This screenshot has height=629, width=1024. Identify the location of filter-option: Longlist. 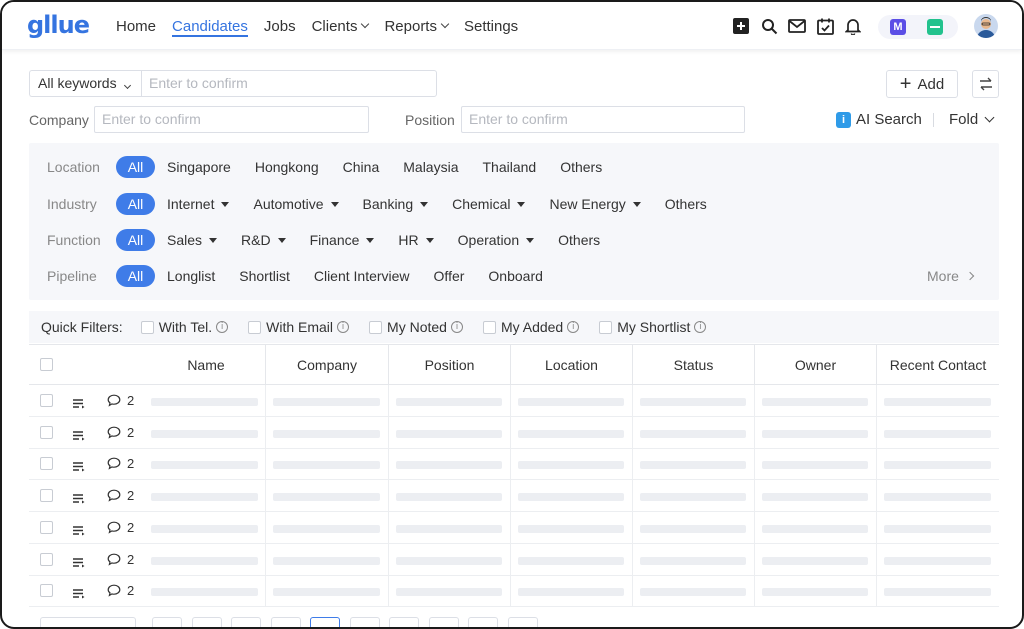
(191, 276).